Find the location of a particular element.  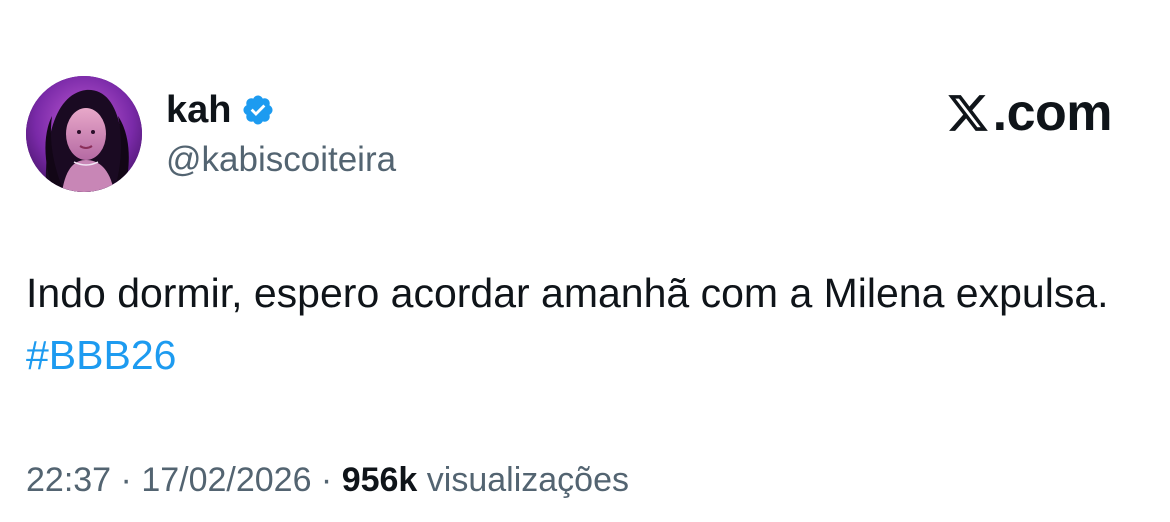

avatar is located at coordinates (84, 134).